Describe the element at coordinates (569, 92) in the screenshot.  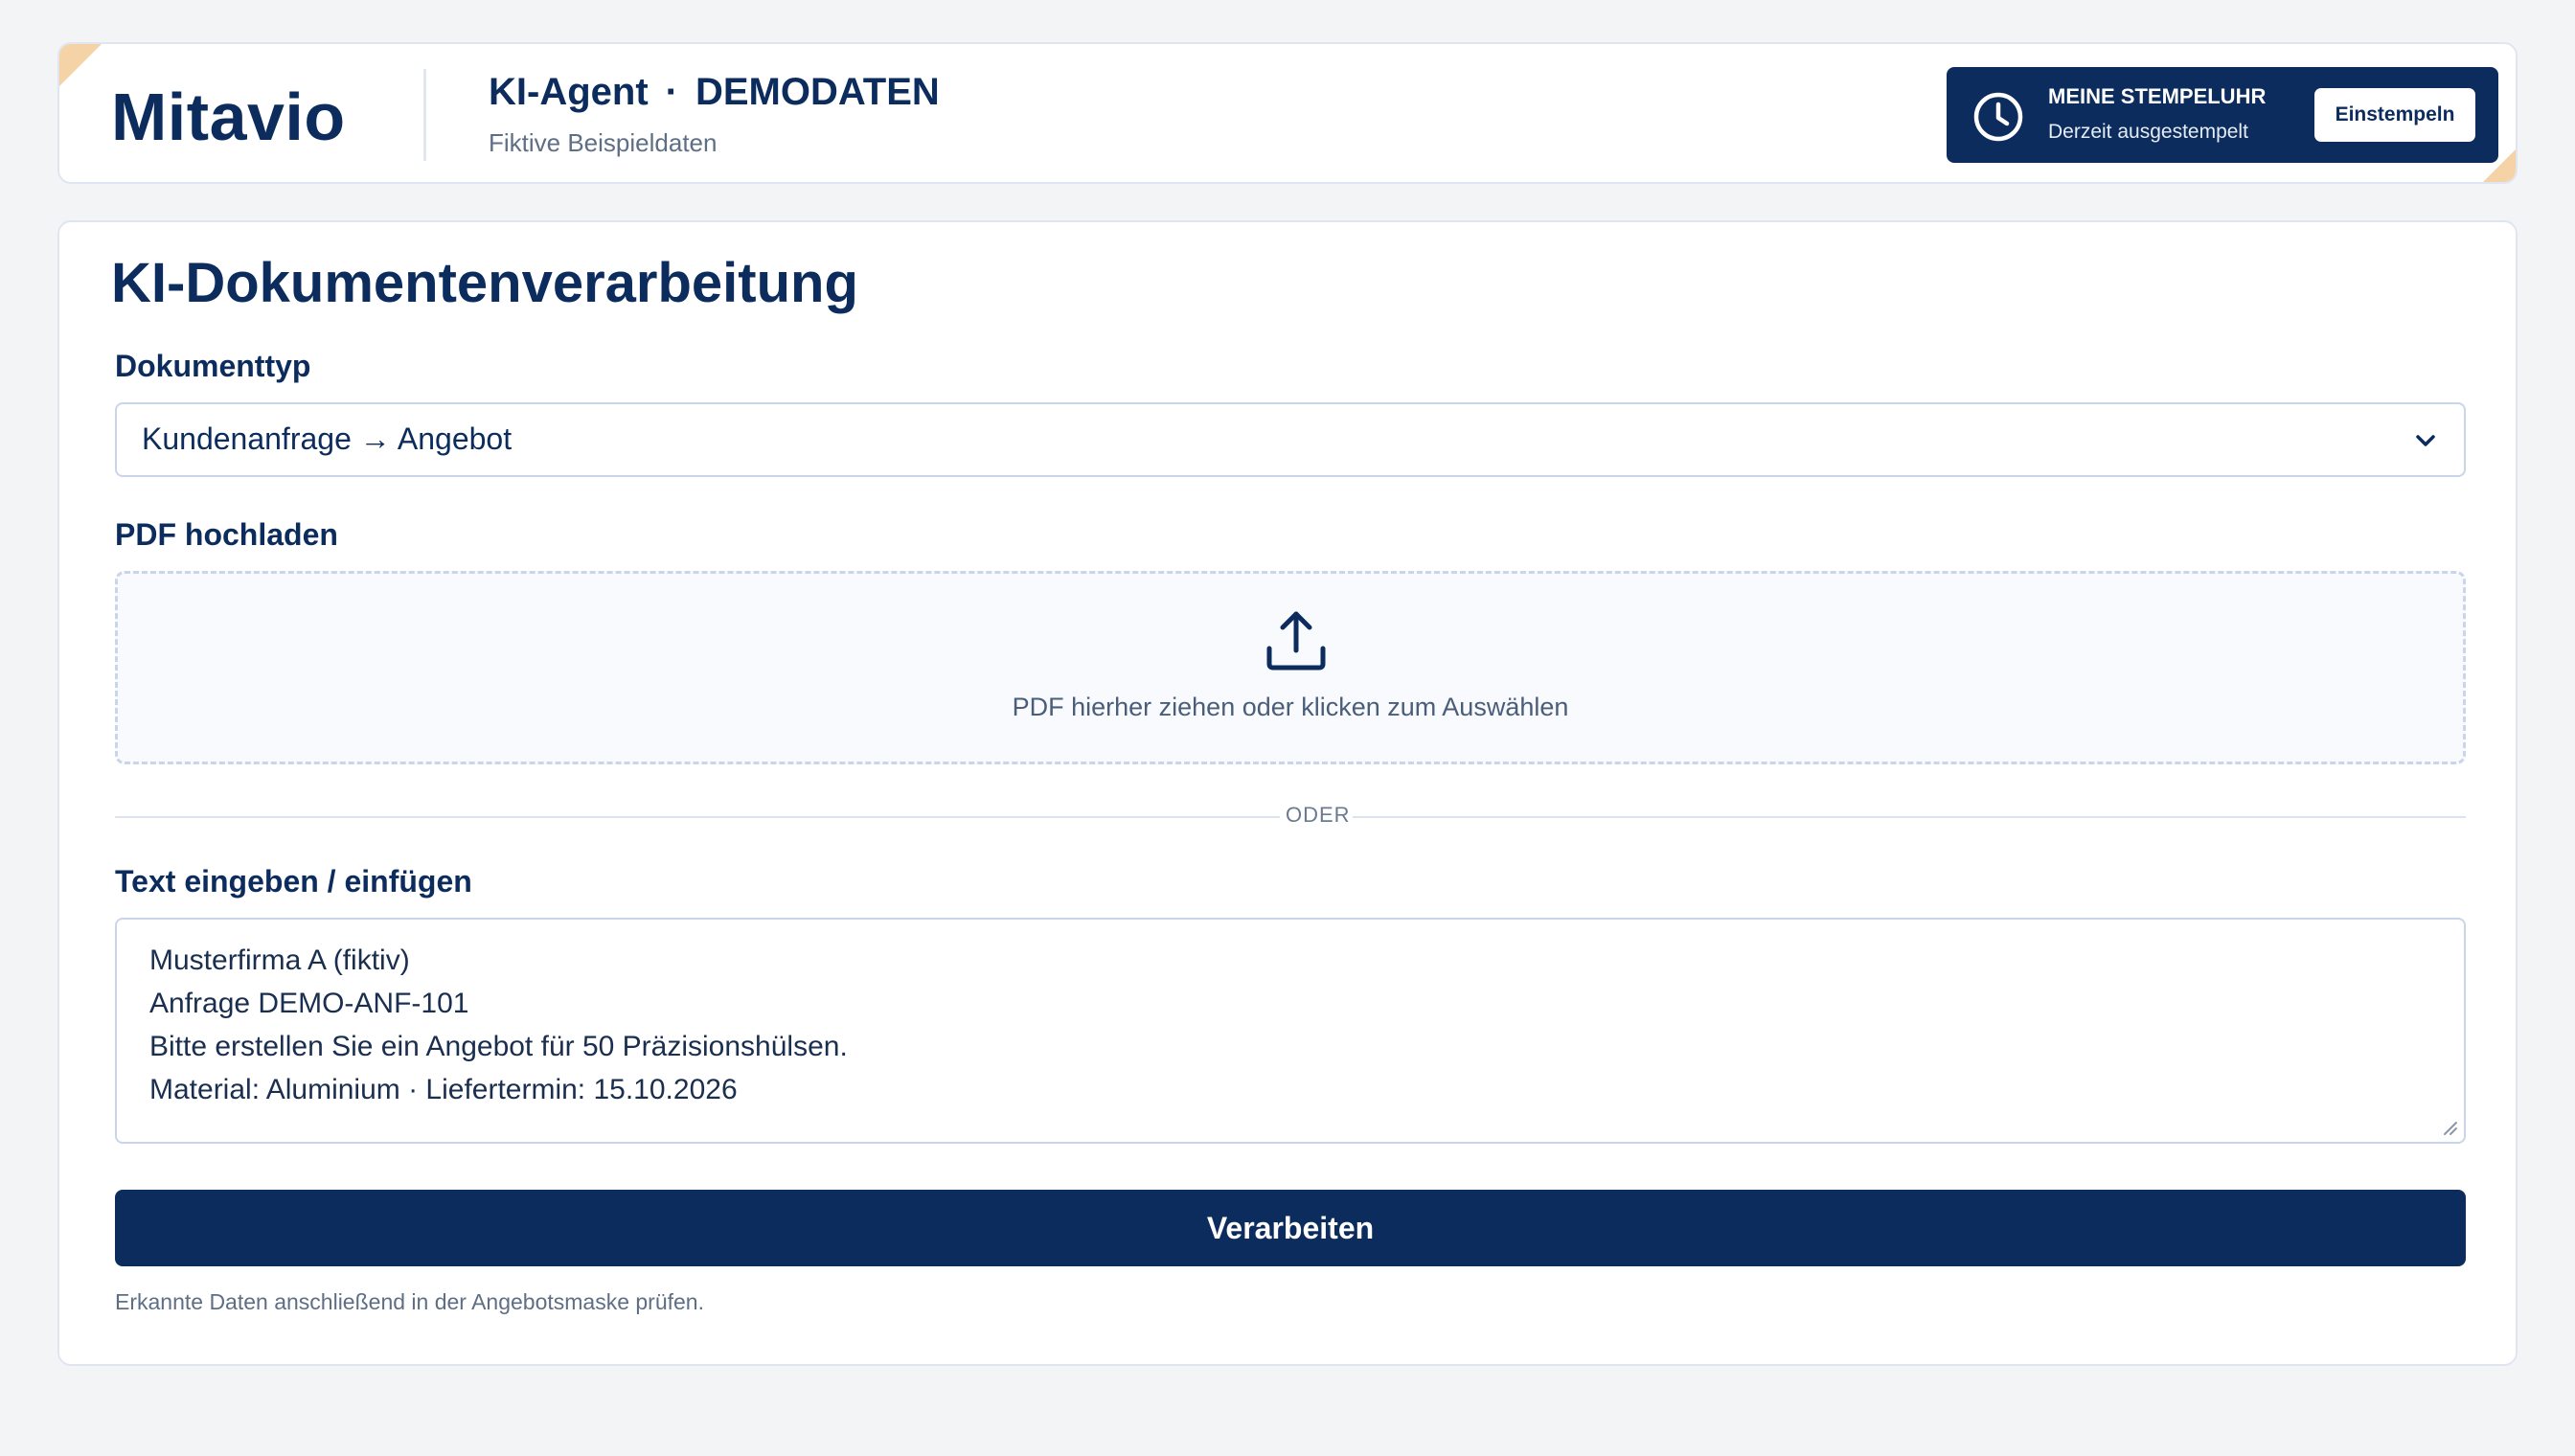
I see `agent-label: KI-Agent` at that location.